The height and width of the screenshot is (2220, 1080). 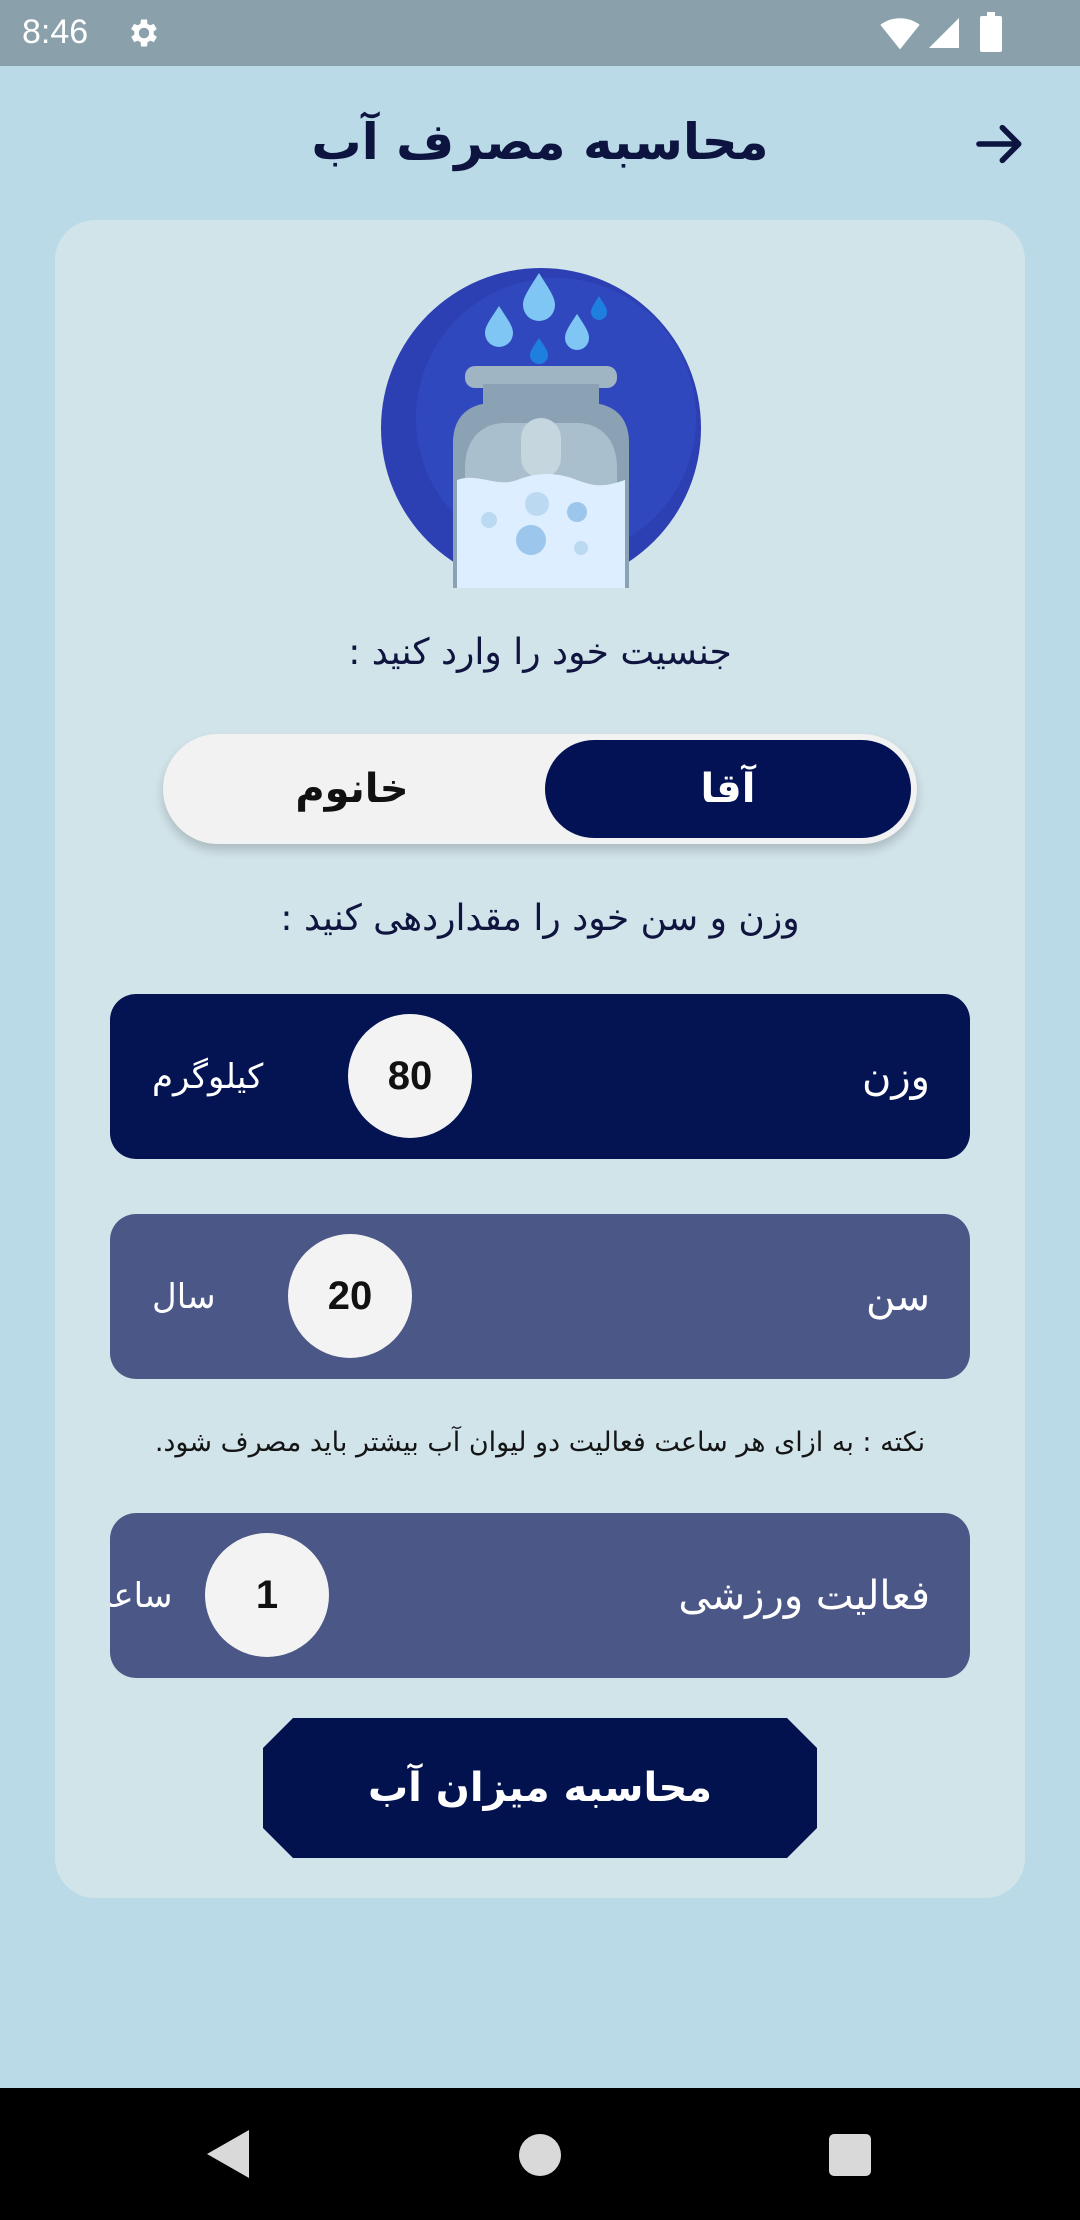 I want to click on weight-unit: کیلوگرم, so click(x=208, y=1076).